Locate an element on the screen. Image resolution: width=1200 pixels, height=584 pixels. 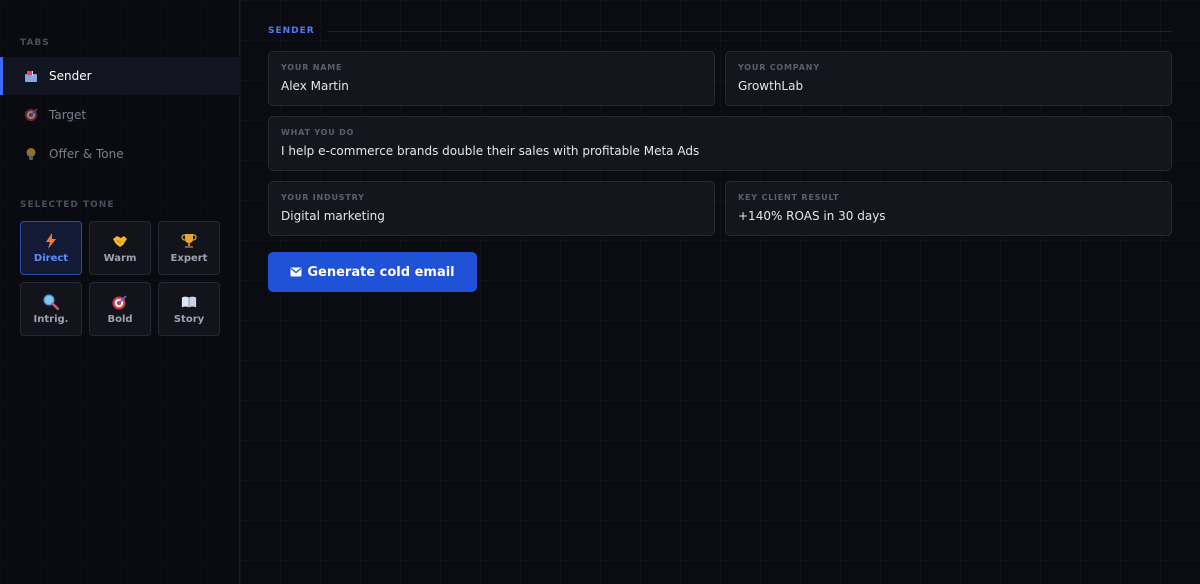
tab-target: Target is located at coordinates (120, 115).